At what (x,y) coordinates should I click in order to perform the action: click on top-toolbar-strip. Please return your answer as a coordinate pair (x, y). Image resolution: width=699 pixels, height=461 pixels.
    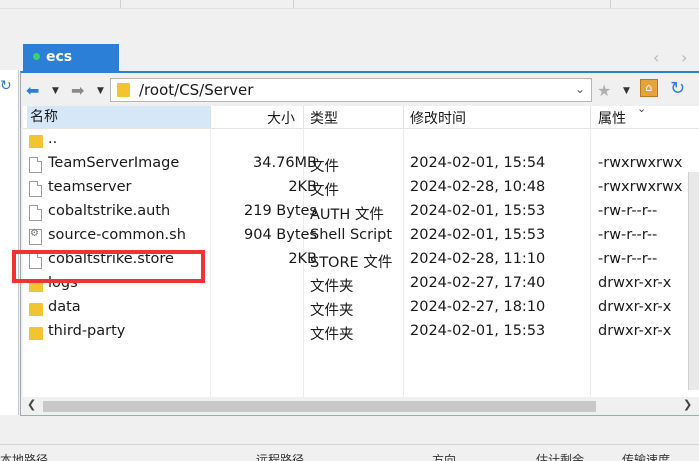
    Looking at the image, I should click on (349, 4).